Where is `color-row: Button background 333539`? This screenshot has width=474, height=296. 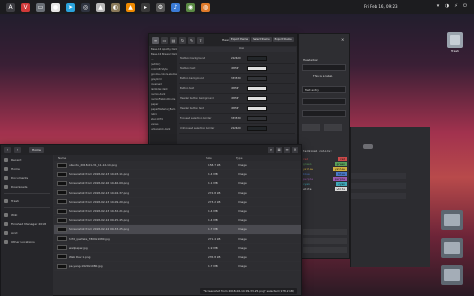
color-row: Button background 333539 is located at coordinates (237, 79).